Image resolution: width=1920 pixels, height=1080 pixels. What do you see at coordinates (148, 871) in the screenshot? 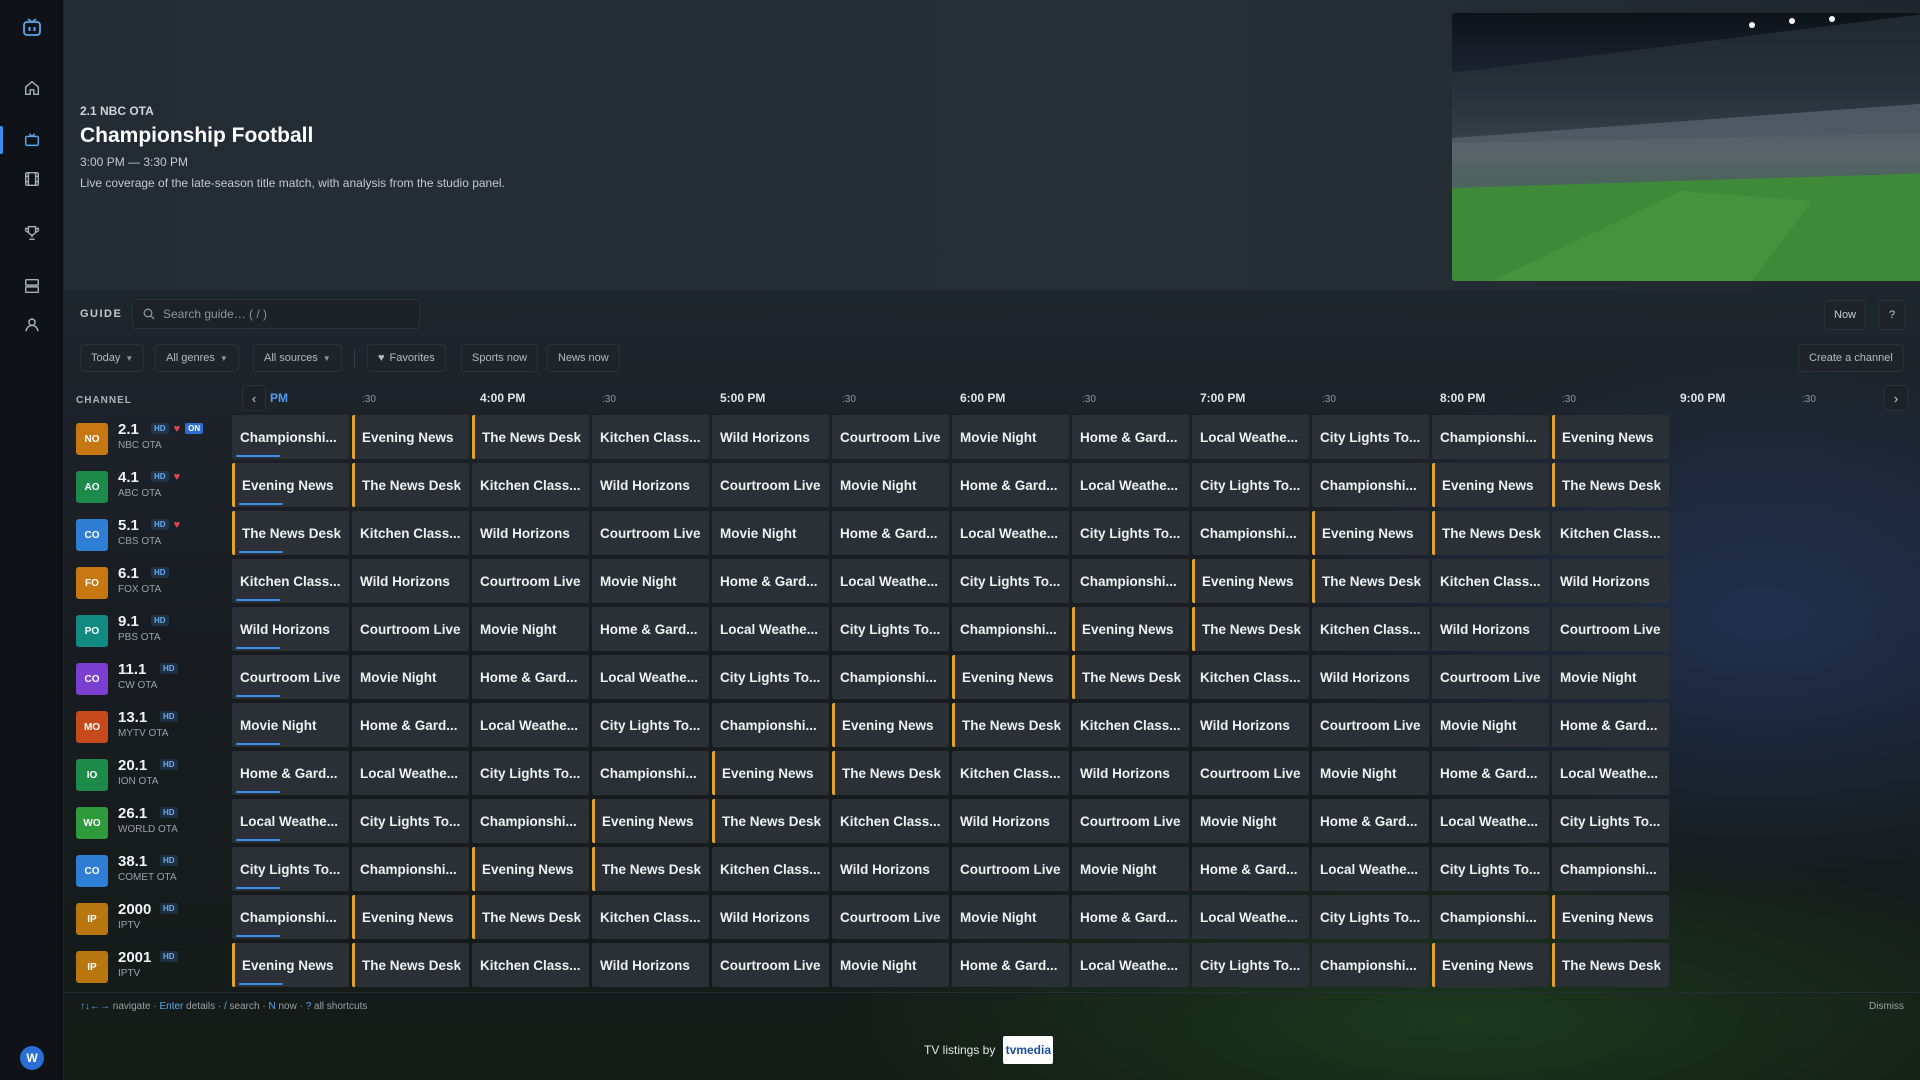
I see `channel-row: CO 38.1 COMET OTA HD` at bounding box center [148, 871].